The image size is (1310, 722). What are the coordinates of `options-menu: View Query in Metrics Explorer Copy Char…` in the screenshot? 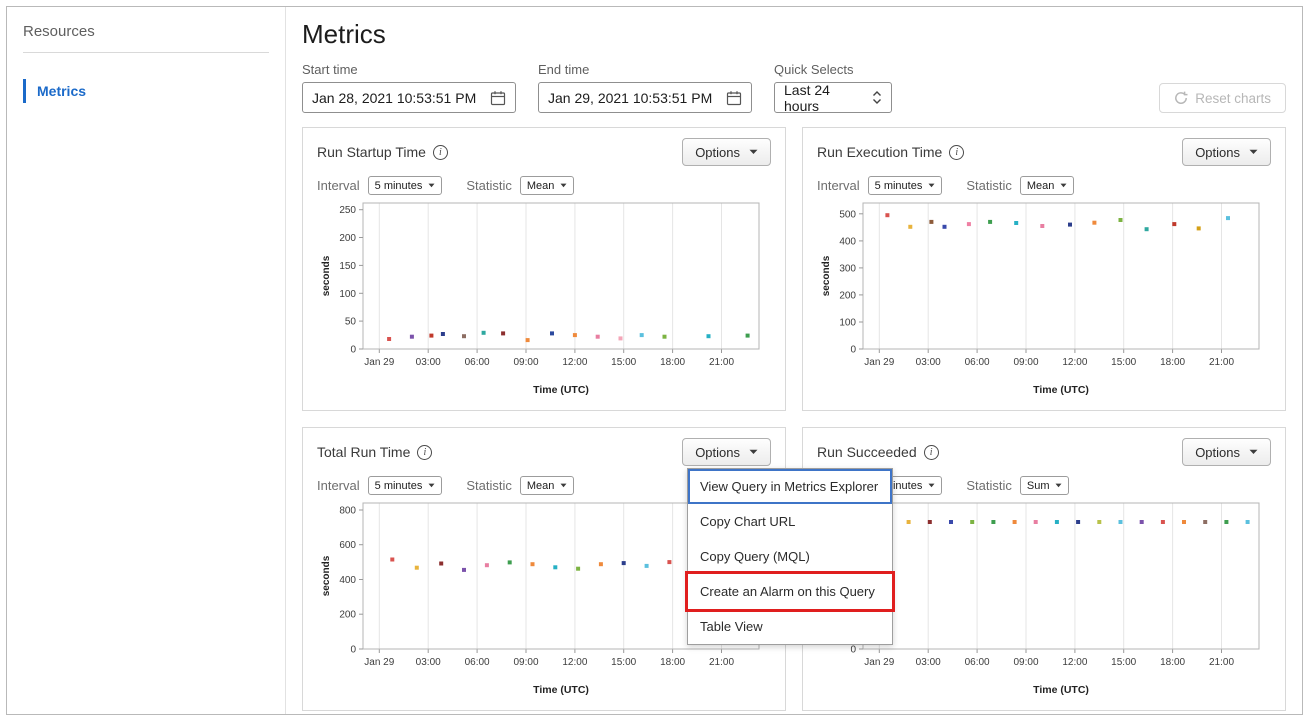 It's located at (790, 556).